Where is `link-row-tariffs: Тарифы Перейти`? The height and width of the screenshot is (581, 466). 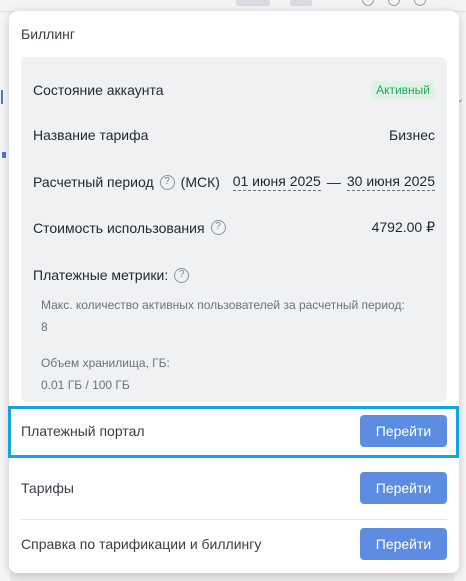
link-row-tariffs: Тарифы Перейти is located at coordinates (234, 488).